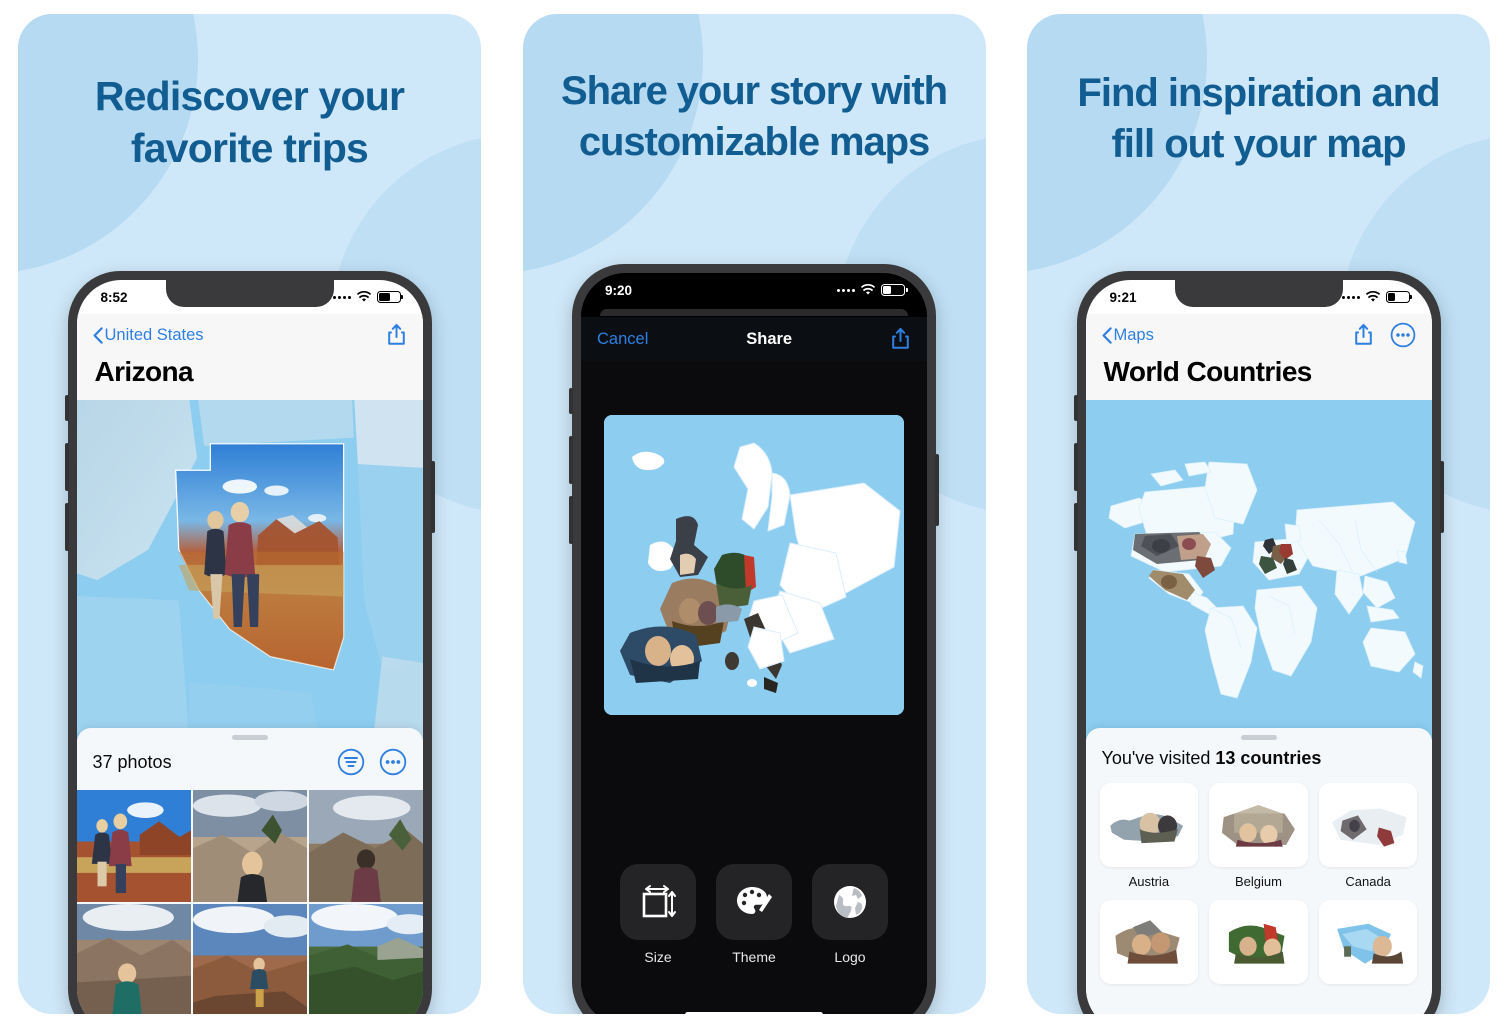 This screenshot has width=1508, height=1029. I want to click on status-time: 9:20, so click(619, 290).